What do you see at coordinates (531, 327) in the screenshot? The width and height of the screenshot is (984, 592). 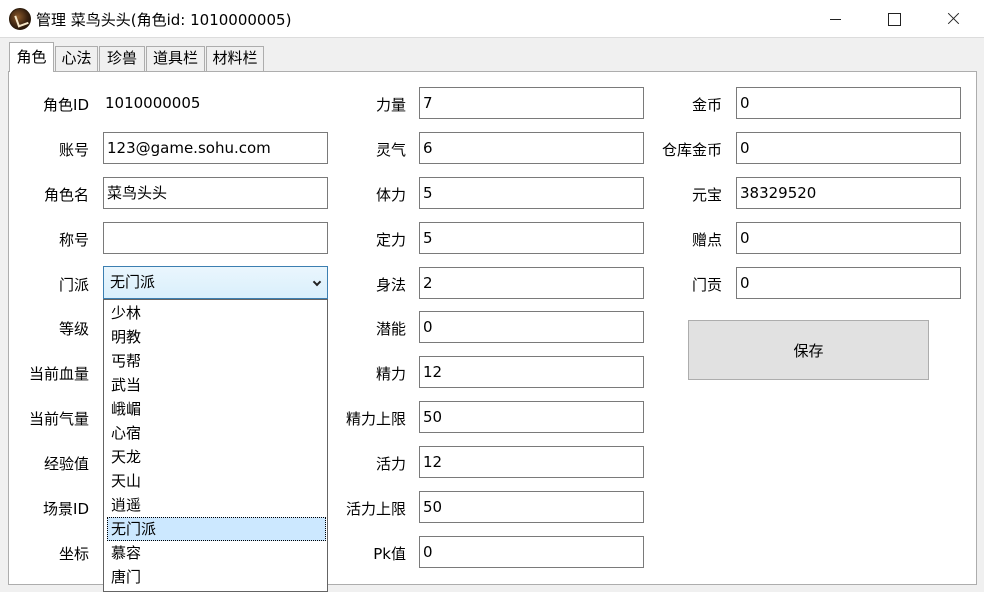 I see `pot-field: 0` at bounding box center [531, 327].